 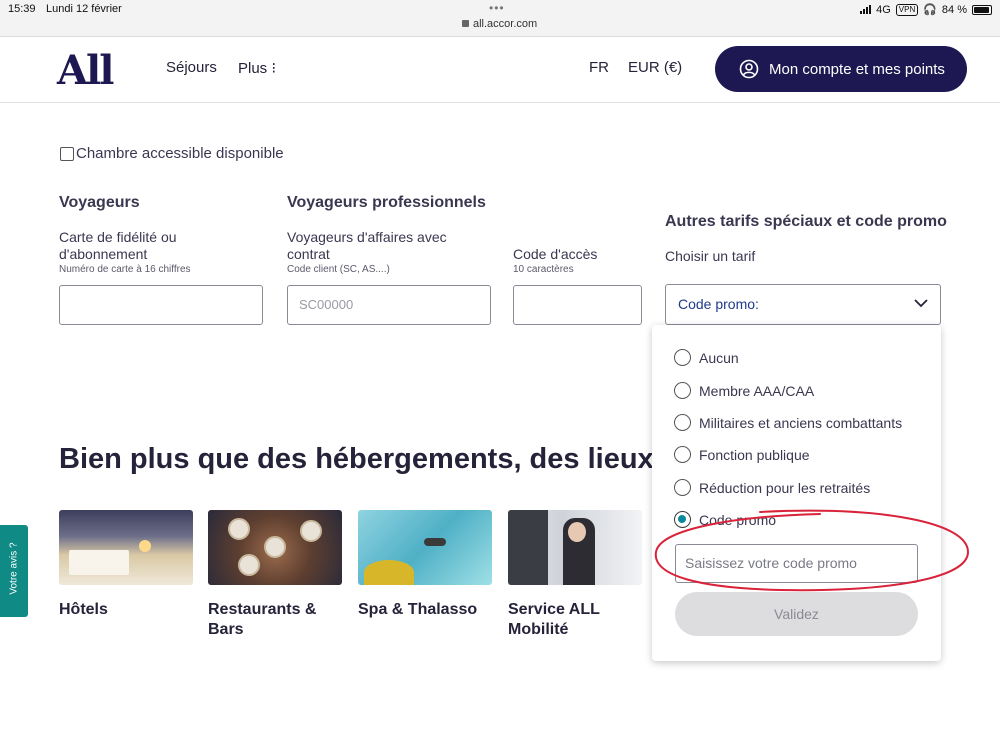 What do you see at coordinates (180, 153) in the screenshot?
I see `accessible-room-label: Chambre accessible disponible` at bounding box center [180, 153].